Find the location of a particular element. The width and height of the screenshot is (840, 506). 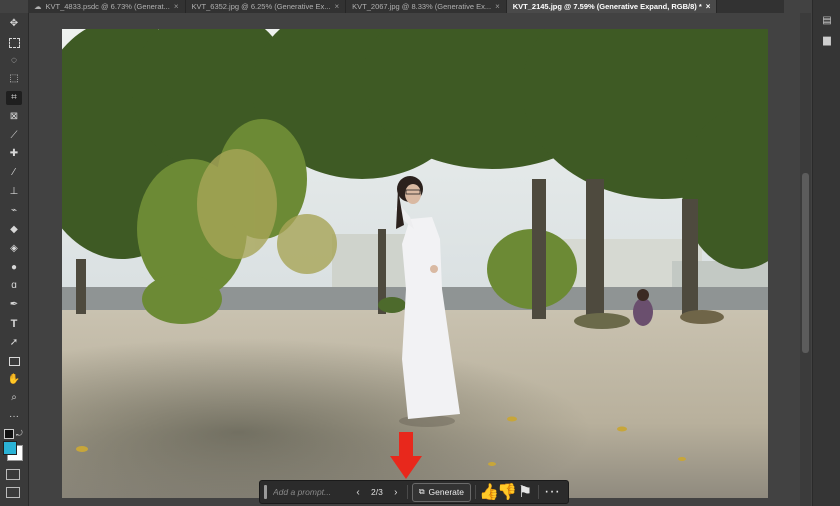

frame-tool-icon: ⊠ is located at coordinates (14, 117).